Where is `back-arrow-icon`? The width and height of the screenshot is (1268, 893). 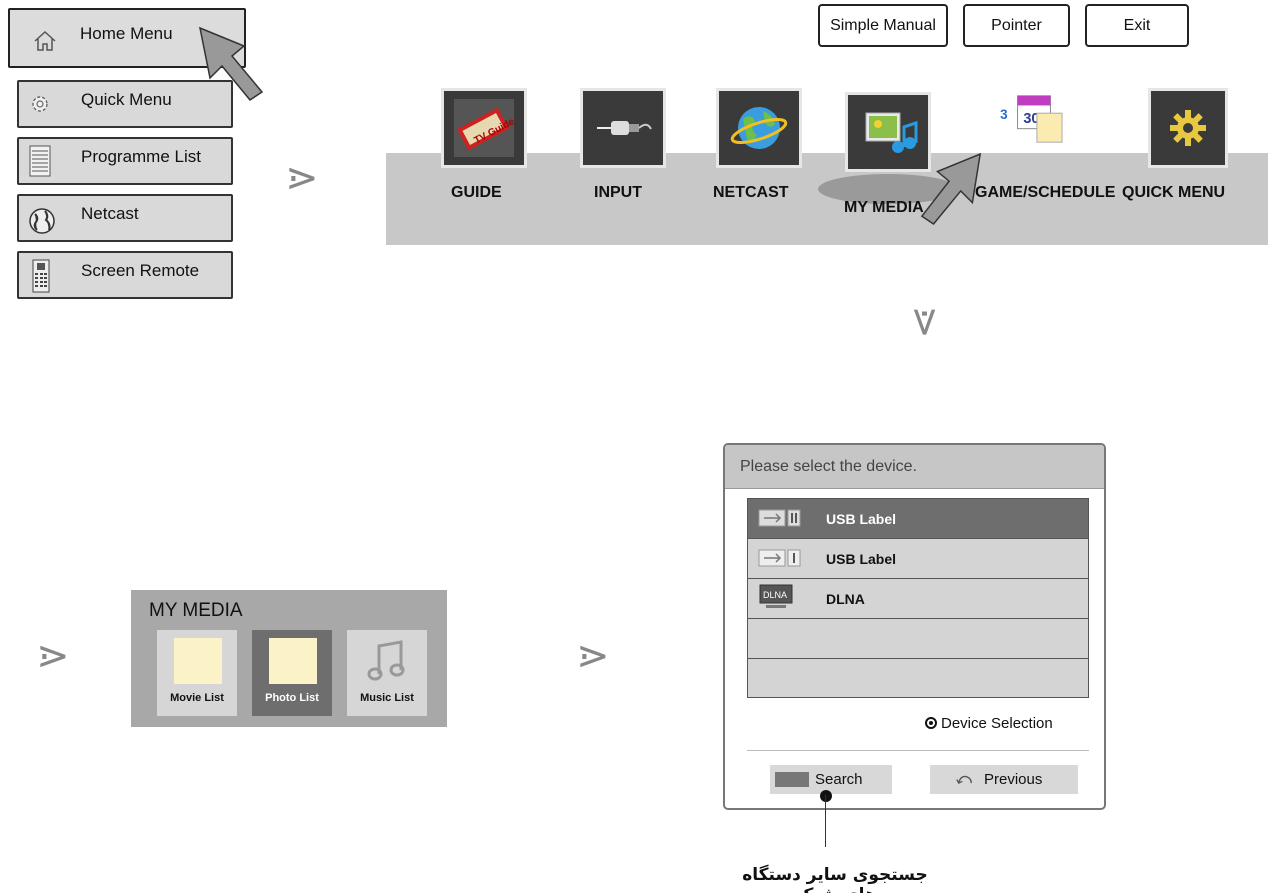 back-arrow-icon is located at coordinates (964, 780).